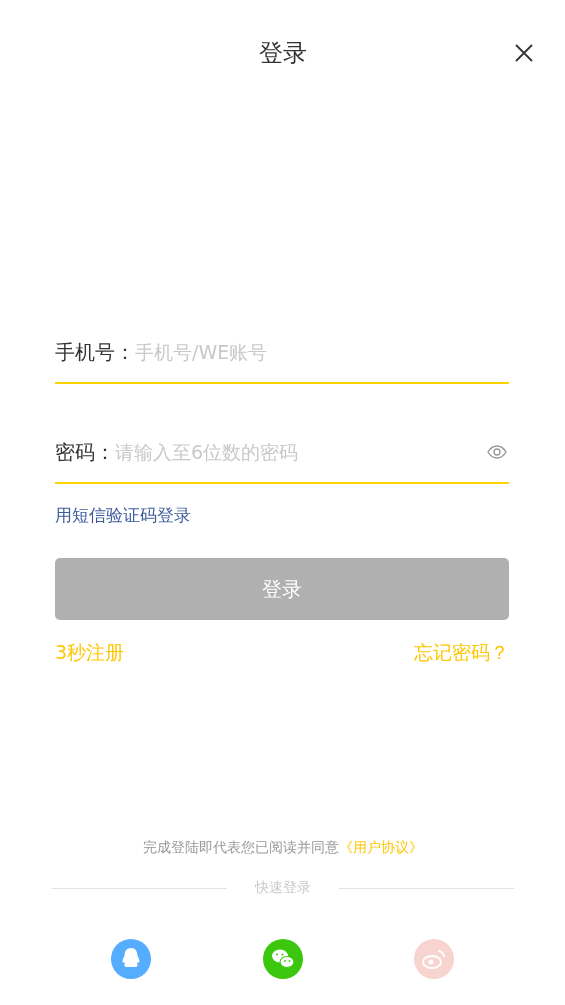 The image size is (565, 1005). What do you see at coordinates (131, 959) in the screenshot?
I see `penguin-icon` at bounding box center [131, 959].